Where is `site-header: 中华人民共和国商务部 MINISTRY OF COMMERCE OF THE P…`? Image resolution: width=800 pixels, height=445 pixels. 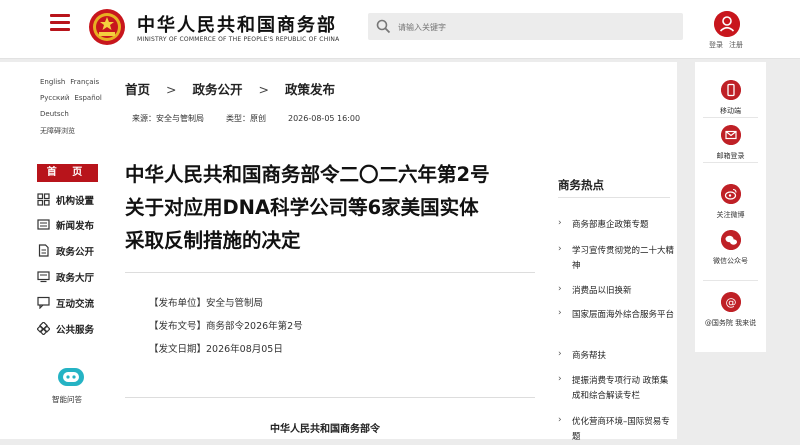 site-header: 中华人民共和国商务部 MINISTRY OF COMMERCE OF THE P… is located at coordinates (400, 29).